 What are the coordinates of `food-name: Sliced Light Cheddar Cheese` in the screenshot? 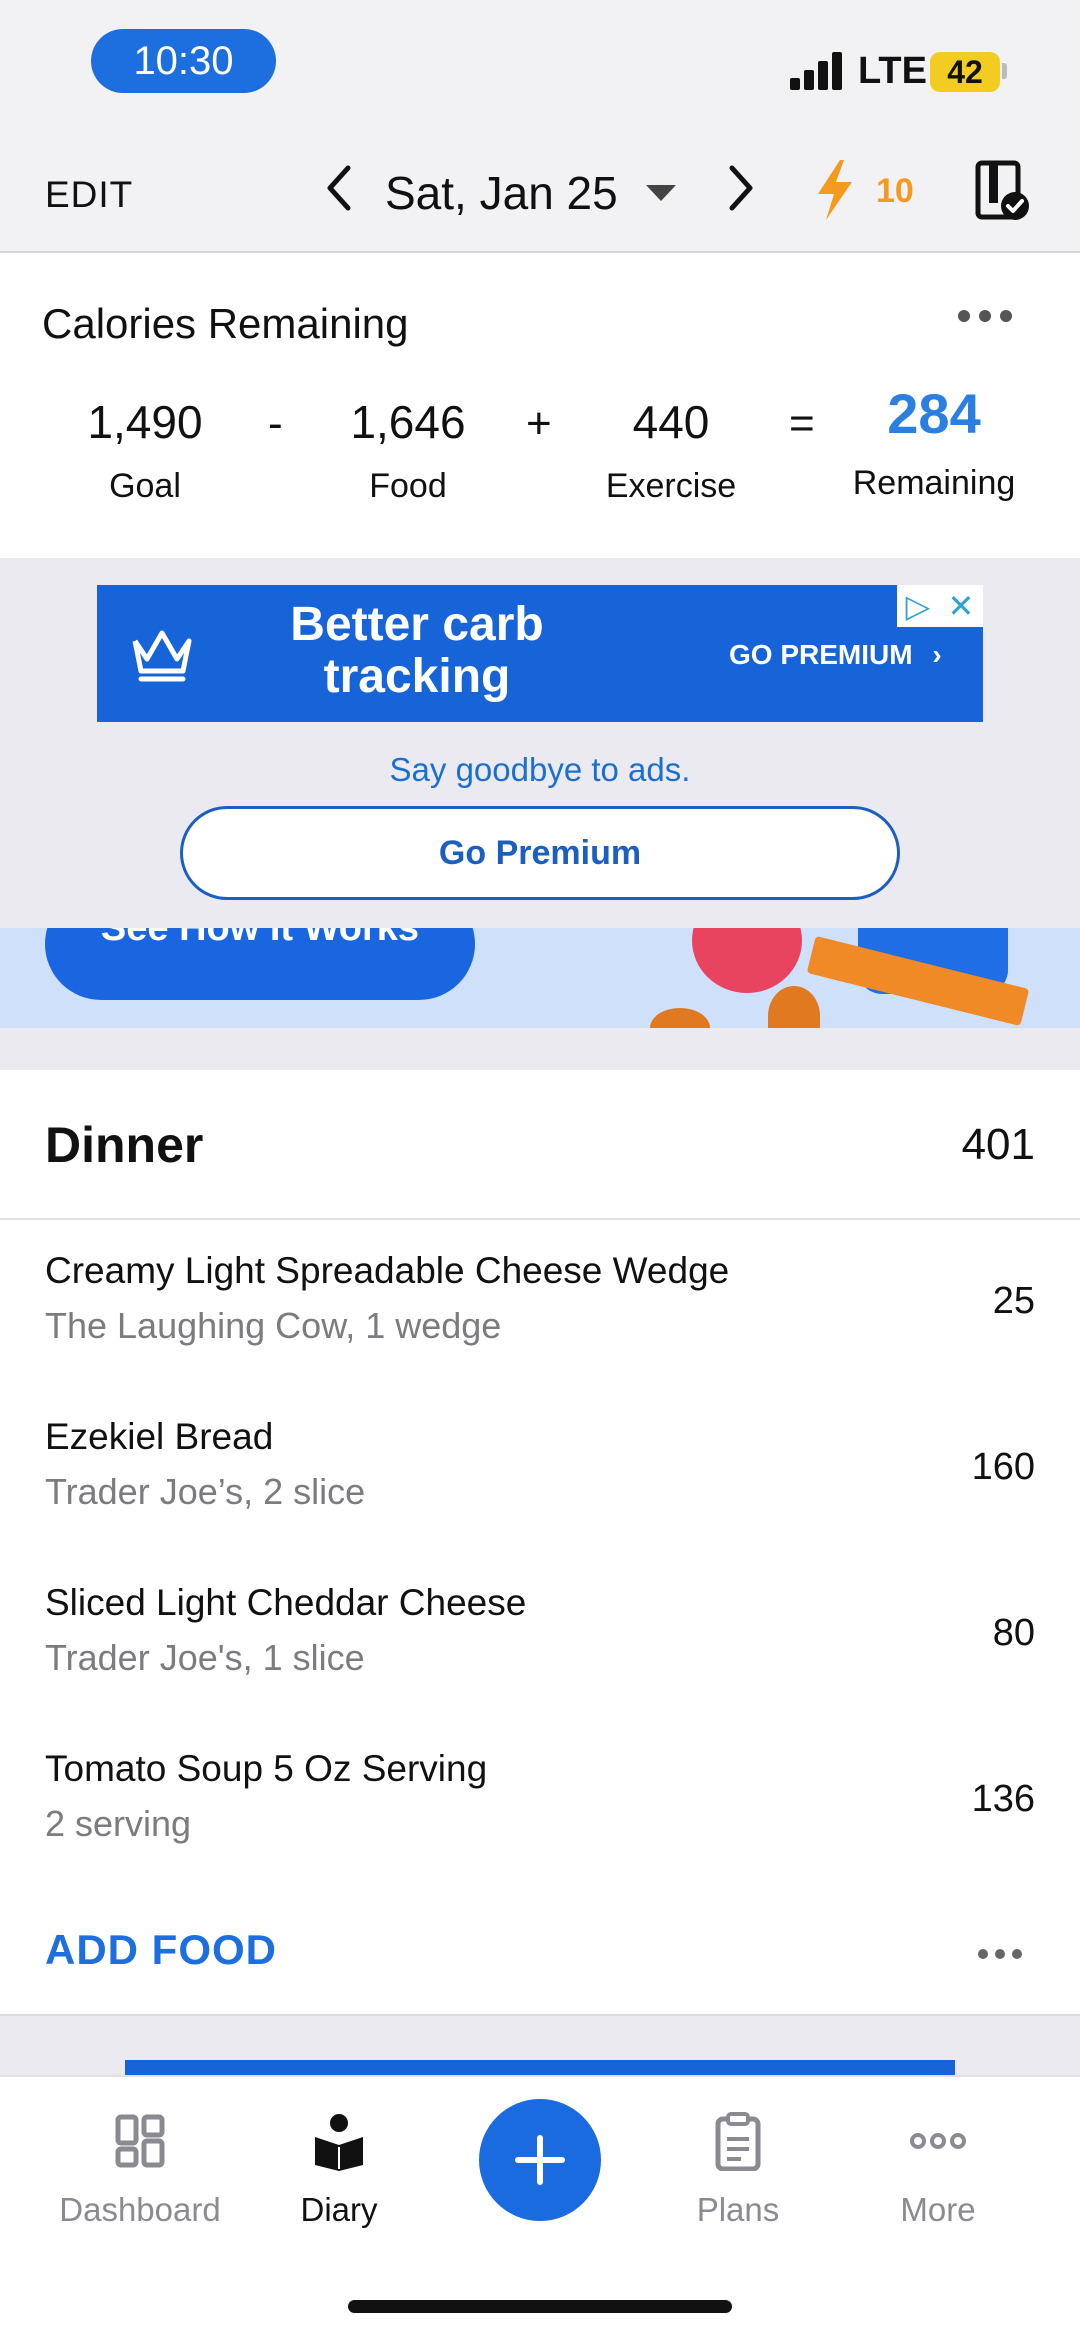 It's located at (286, 1602).